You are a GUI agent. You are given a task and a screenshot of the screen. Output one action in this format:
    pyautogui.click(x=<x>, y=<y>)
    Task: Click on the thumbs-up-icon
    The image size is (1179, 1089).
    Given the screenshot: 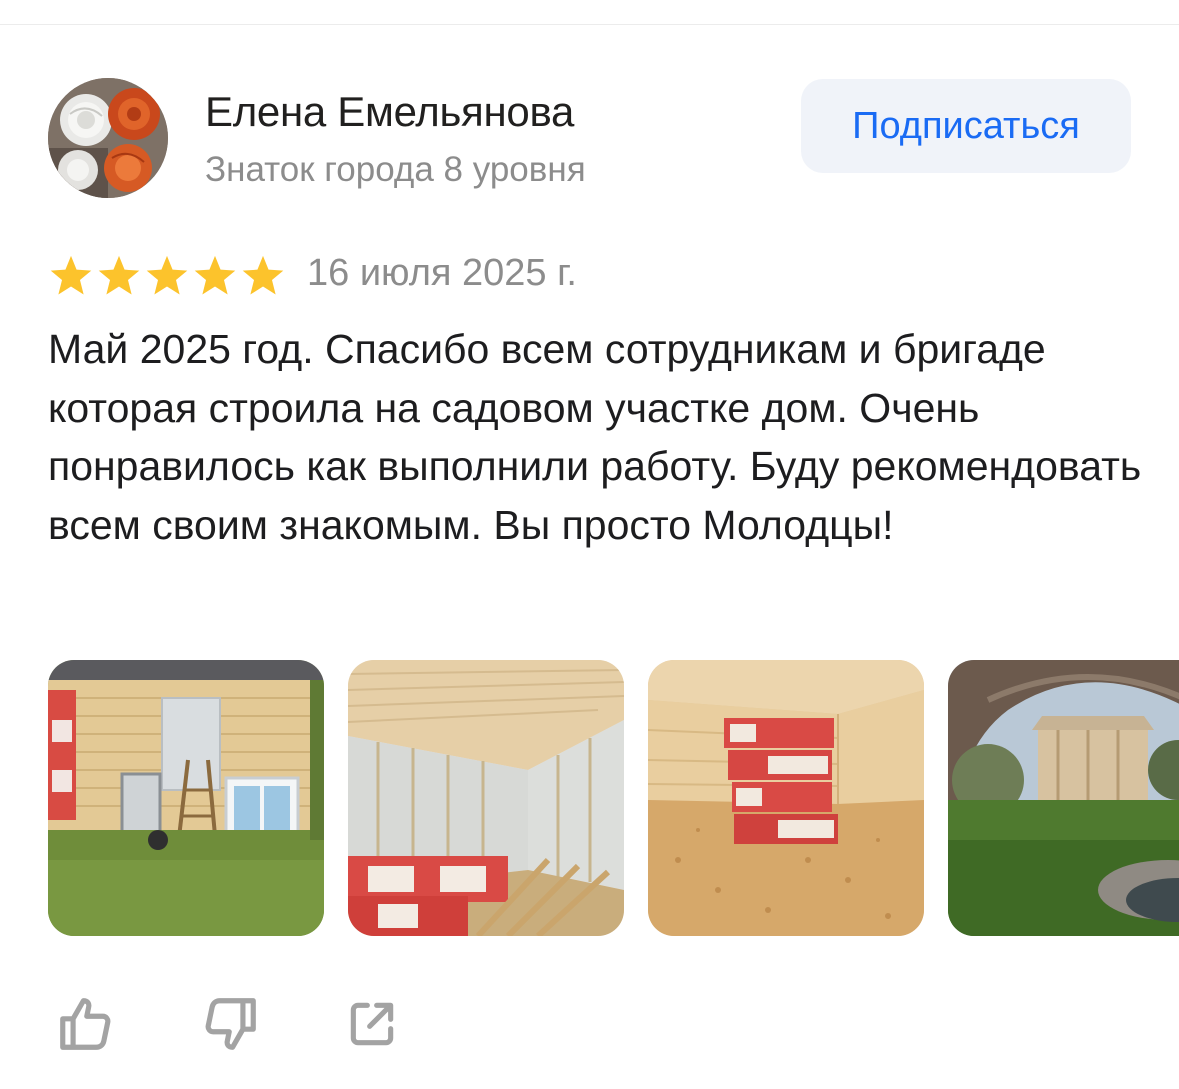 What is the action you would take?
    pyautogui.click(x=85, y=1024)
    